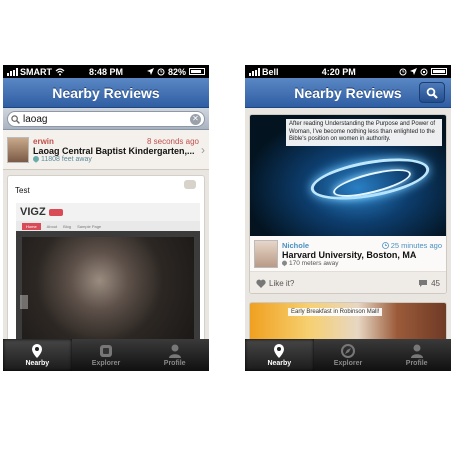 The height and width of the screenshot is (452, 452). I want to click on search-button, so click(432, 92).